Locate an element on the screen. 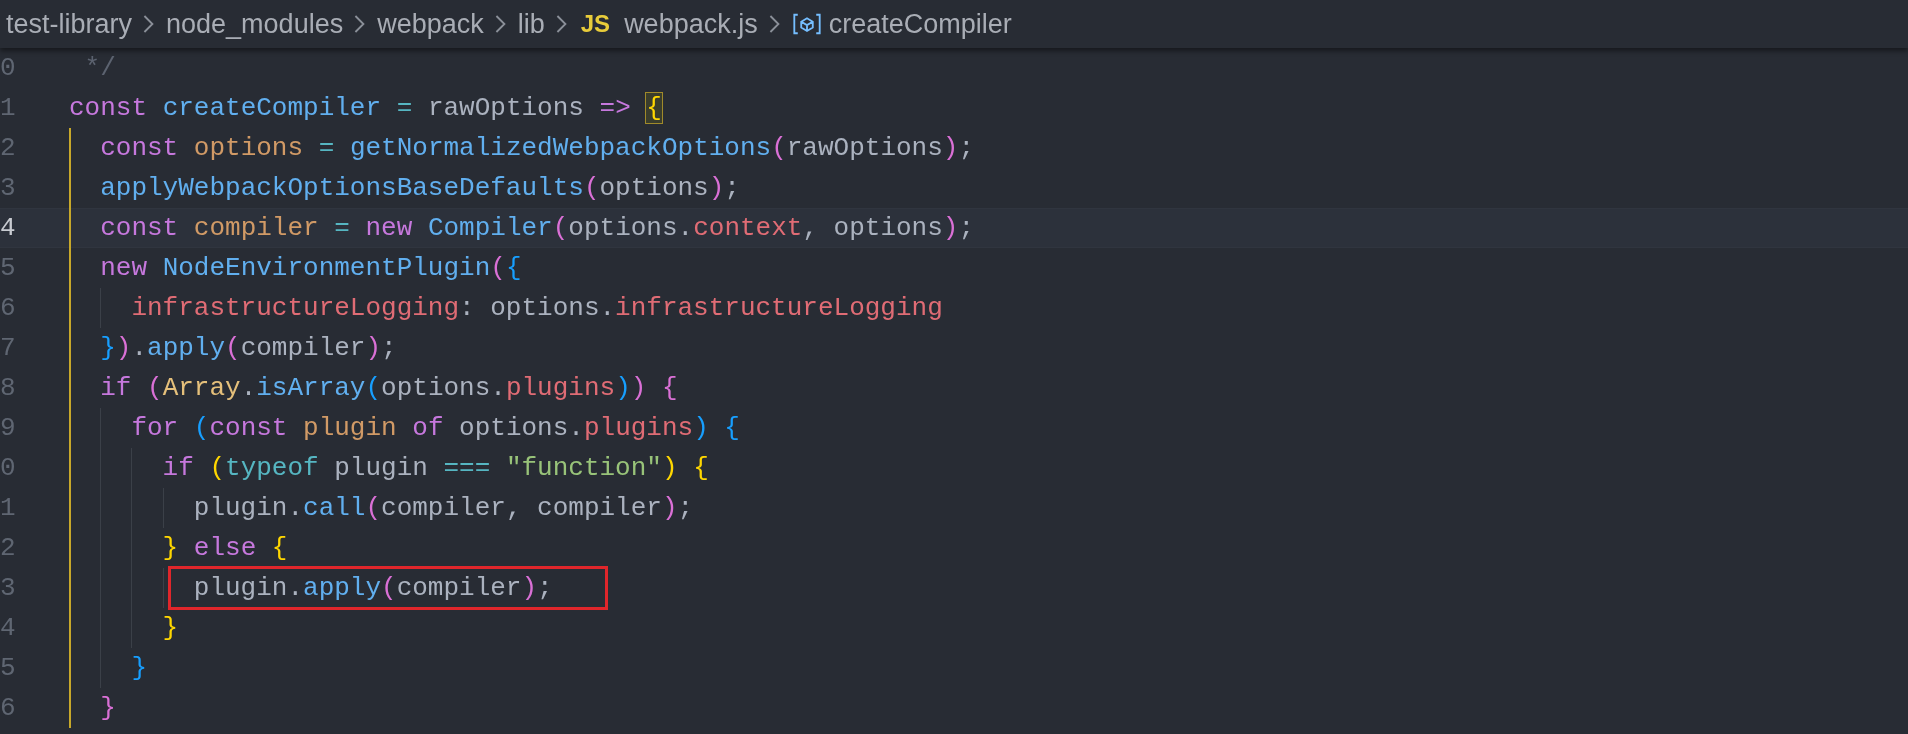 This screenshot has height=734, width=1908. line-number: 9 is located at coordinates (8, 428).